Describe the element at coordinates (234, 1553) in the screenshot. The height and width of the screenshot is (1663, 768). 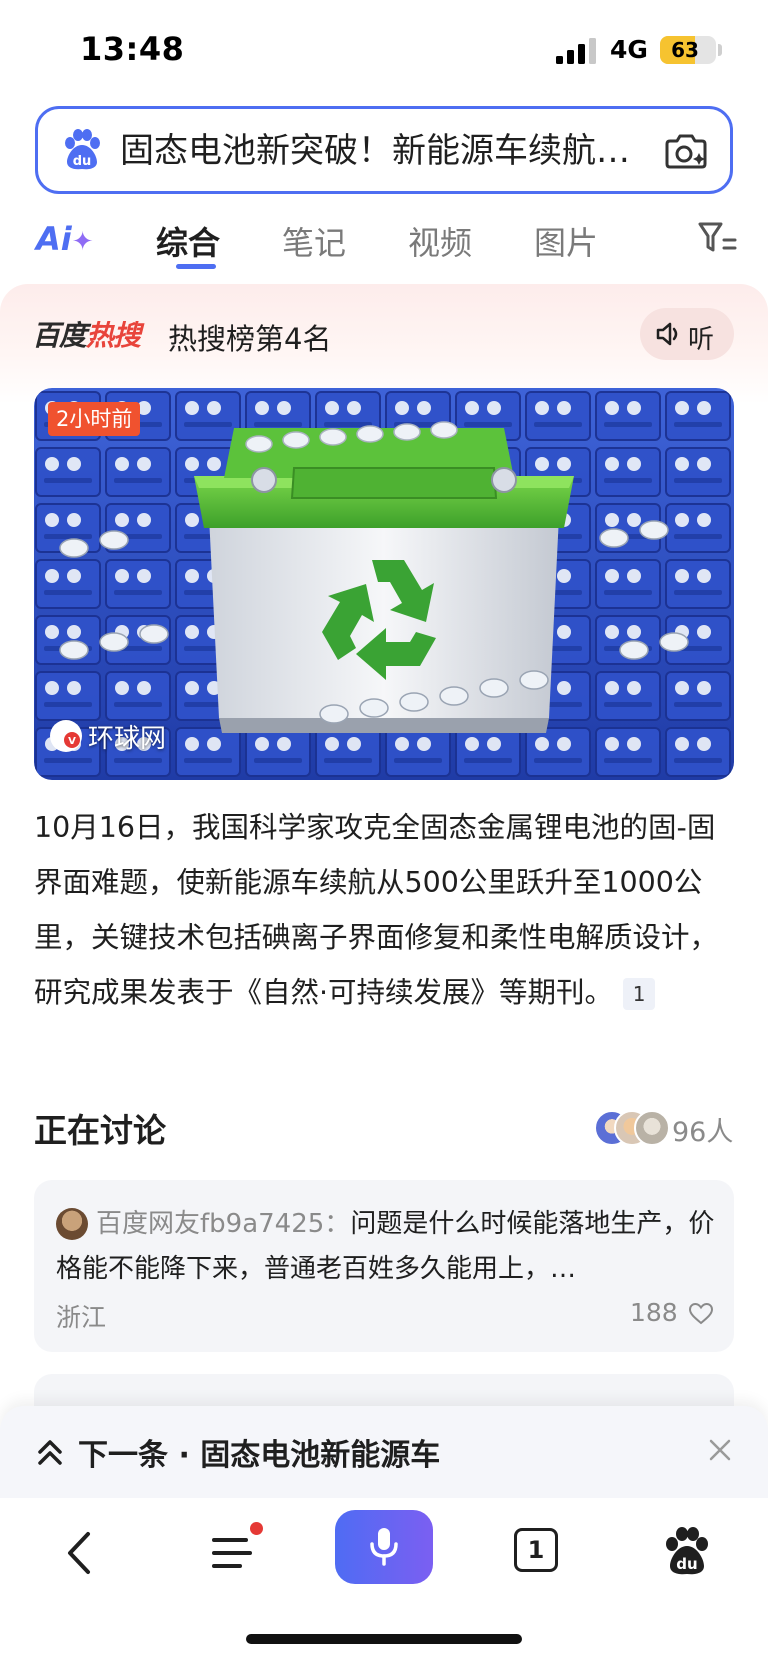
I see `menu-icon` at that location.